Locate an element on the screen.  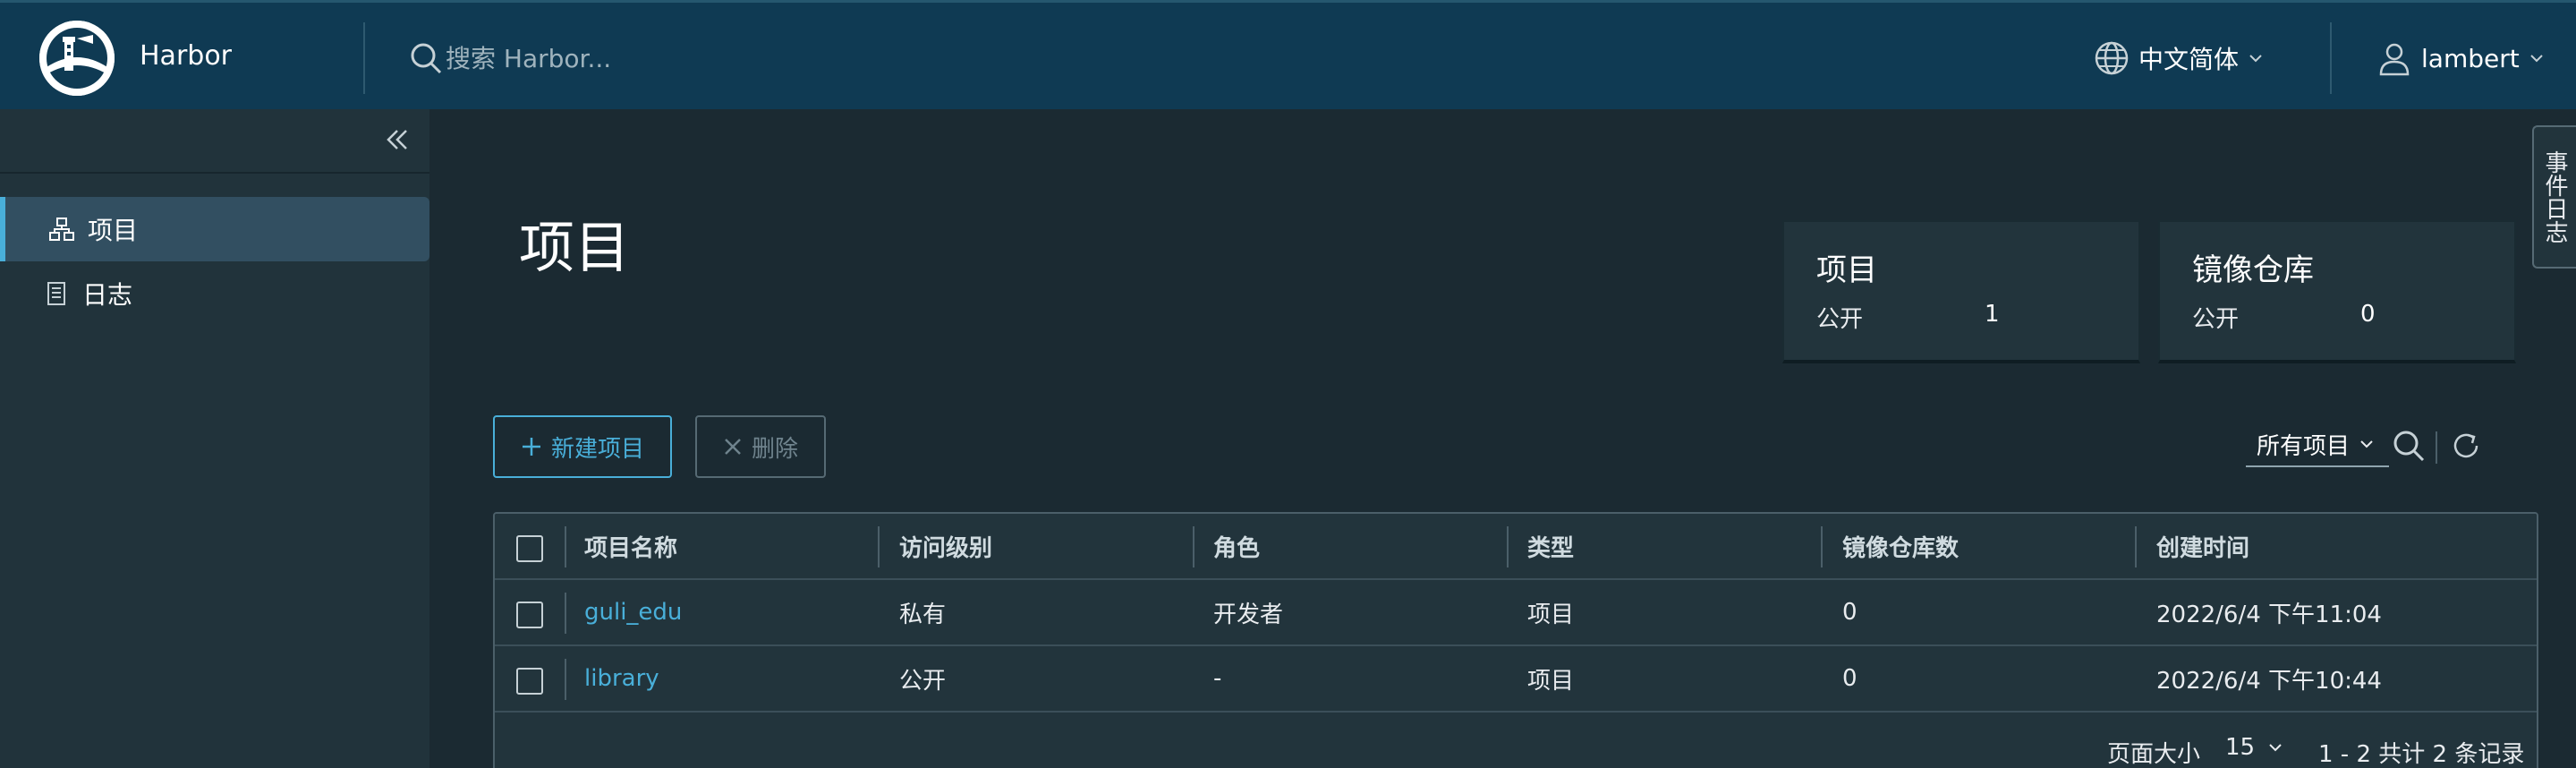
access-level-cell: 私有 is located at coordinates (923, 614).